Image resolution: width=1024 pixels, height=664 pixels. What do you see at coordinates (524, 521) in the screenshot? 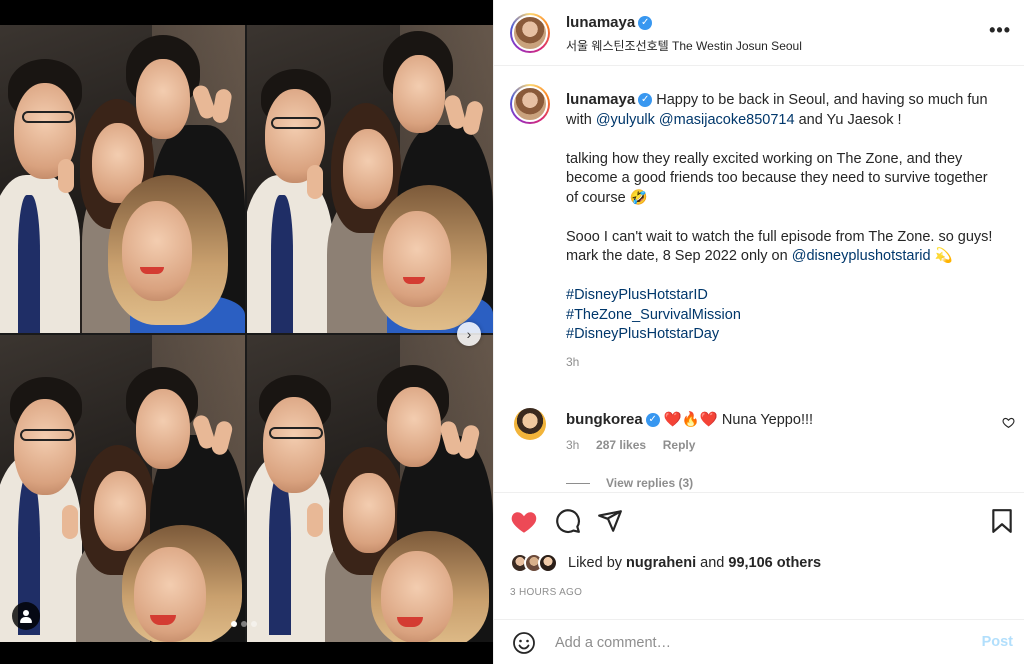
I see `like-heart-icon` at bounding box center [524, 521].